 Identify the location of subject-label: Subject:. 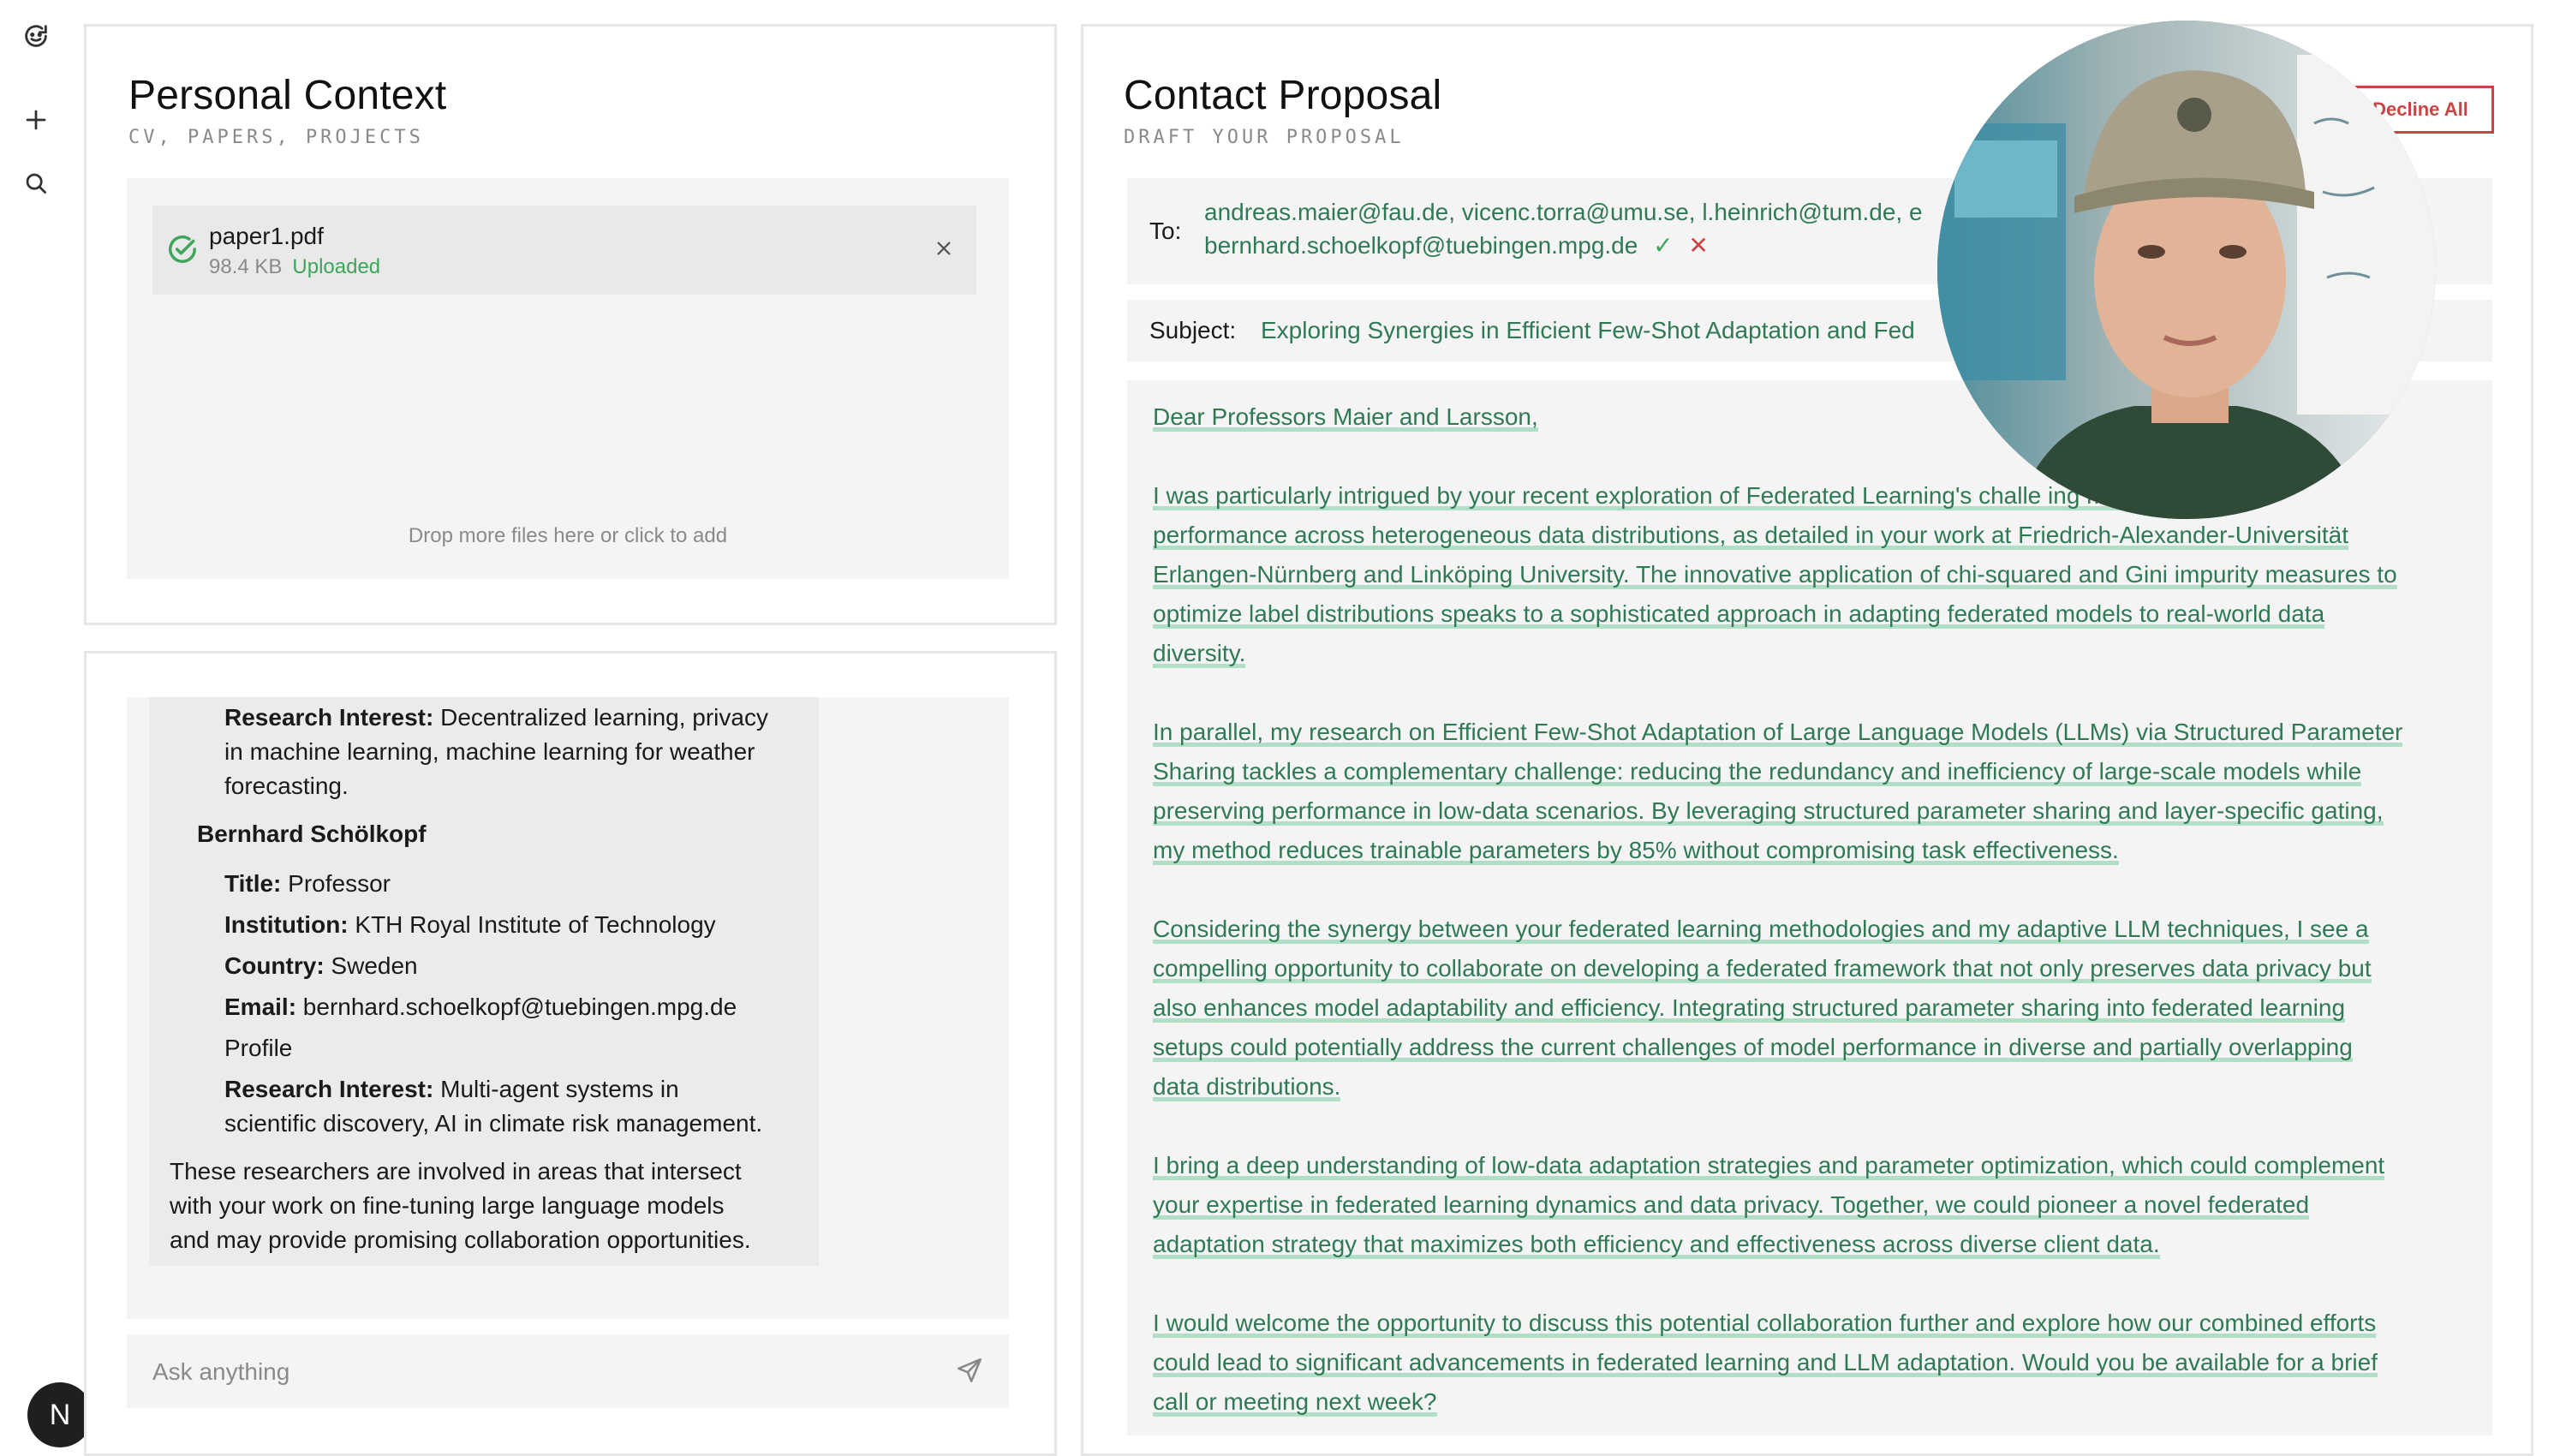
(1193, 330).